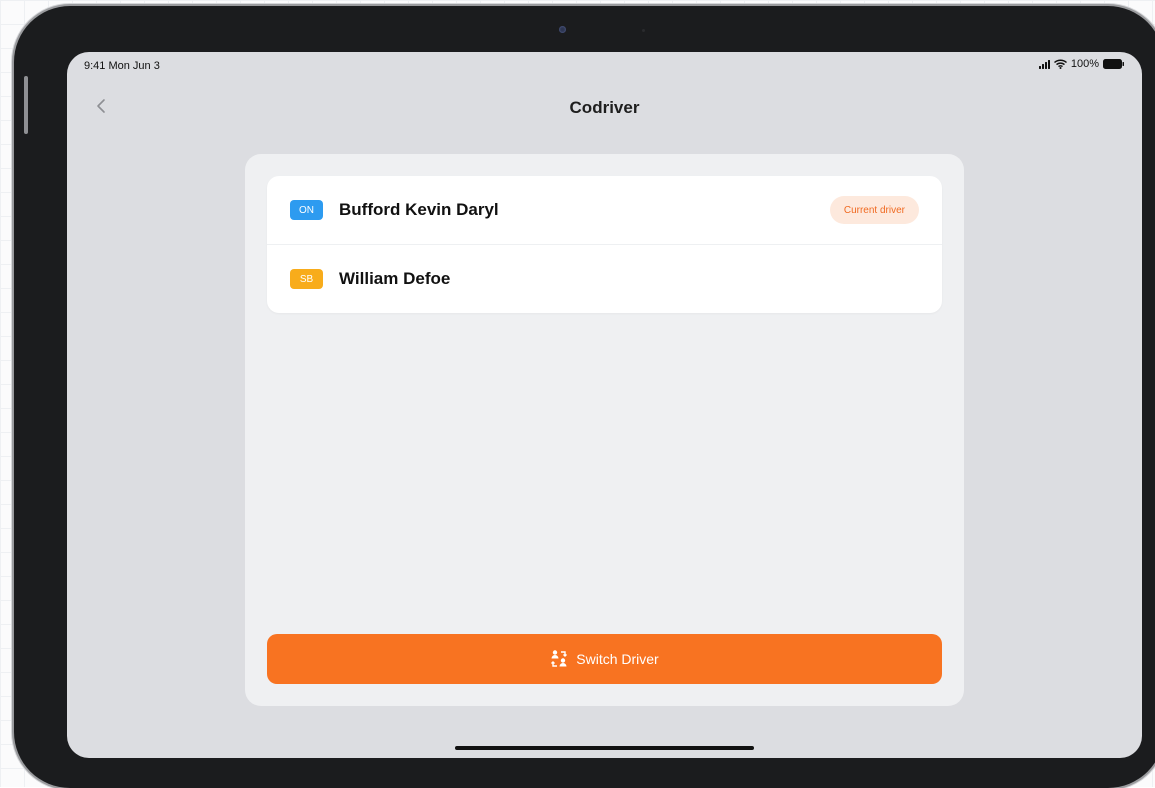 Image resolution: width=1155 pixels, height=788 pixels. What do you see at coordinates (306, 279) in the screenshot?
I see `duty-status-badge: SB` at bounding box center [306, 279].